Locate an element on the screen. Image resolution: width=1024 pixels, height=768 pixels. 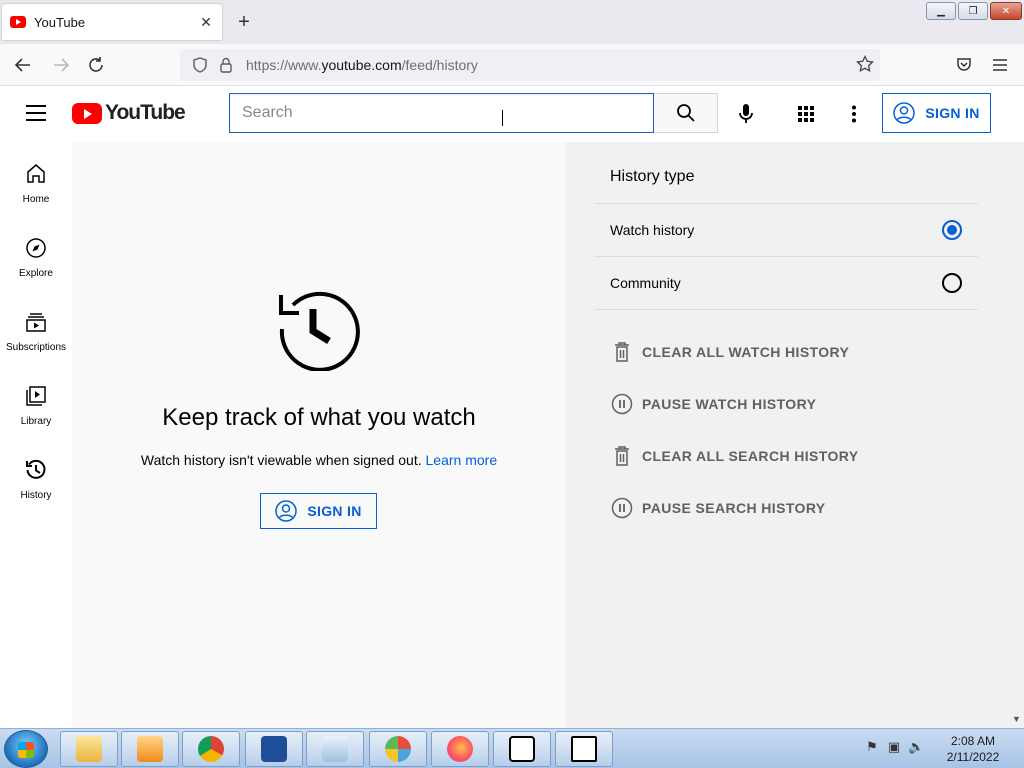
volume-icon: 🔈 is located at coordinates (916, 747).